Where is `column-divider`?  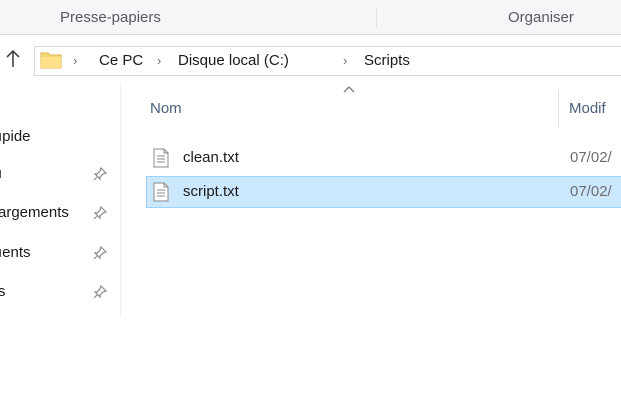
column-divider is located at coordinates (558, 109).